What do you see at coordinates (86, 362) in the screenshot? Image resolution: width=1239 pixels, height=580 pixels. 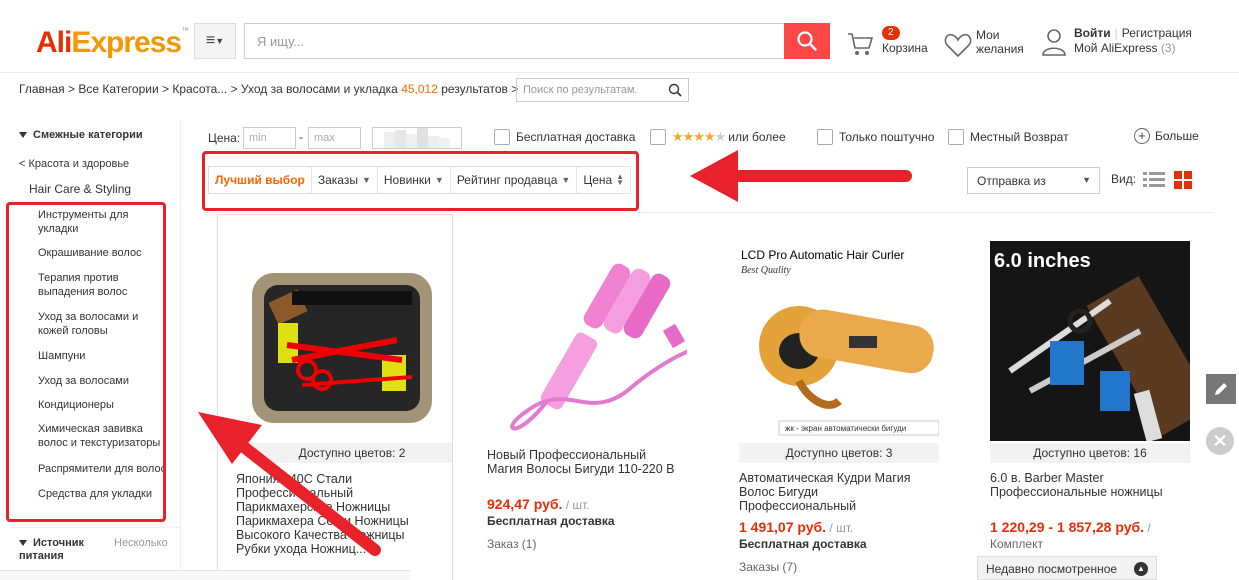 I see `annotation-box-sidebar` at bounding box center [86, 362].